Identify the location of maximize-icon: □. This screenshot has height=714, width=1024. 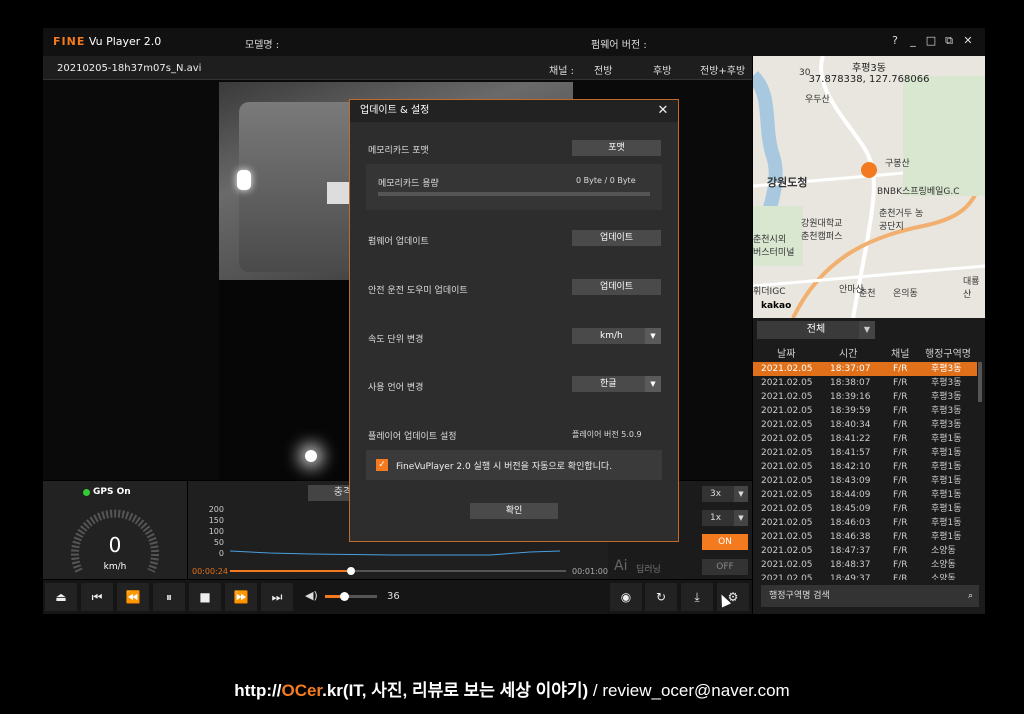
(931, 41).